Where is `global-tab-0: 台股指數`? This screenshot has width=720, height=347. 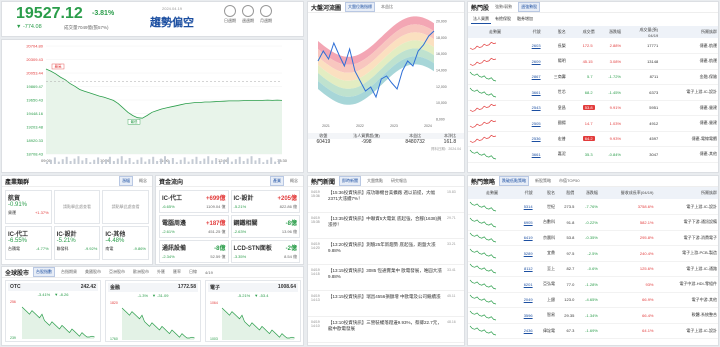 global-tab-0: 台股指數 is located at coordinates (44, 272).